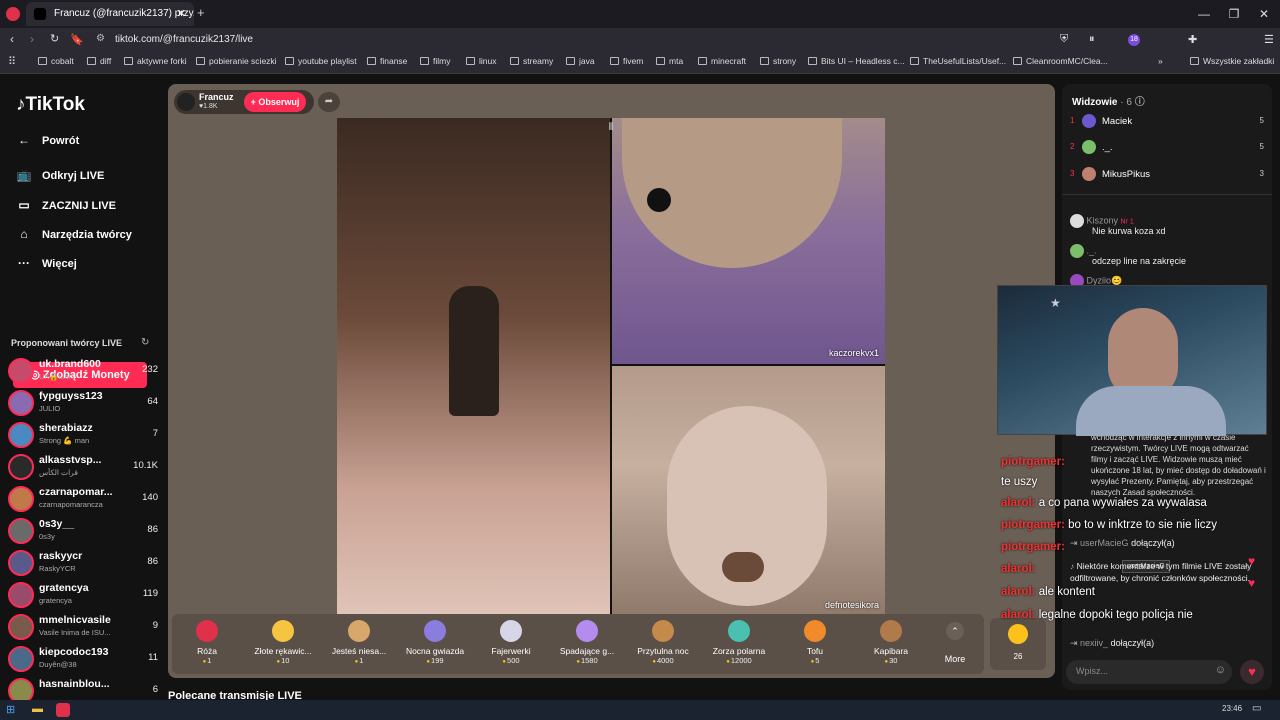  Describe the element at coordinates (70, 364) in the screenshot. I see `creator-name: uk.brand600` at that location.